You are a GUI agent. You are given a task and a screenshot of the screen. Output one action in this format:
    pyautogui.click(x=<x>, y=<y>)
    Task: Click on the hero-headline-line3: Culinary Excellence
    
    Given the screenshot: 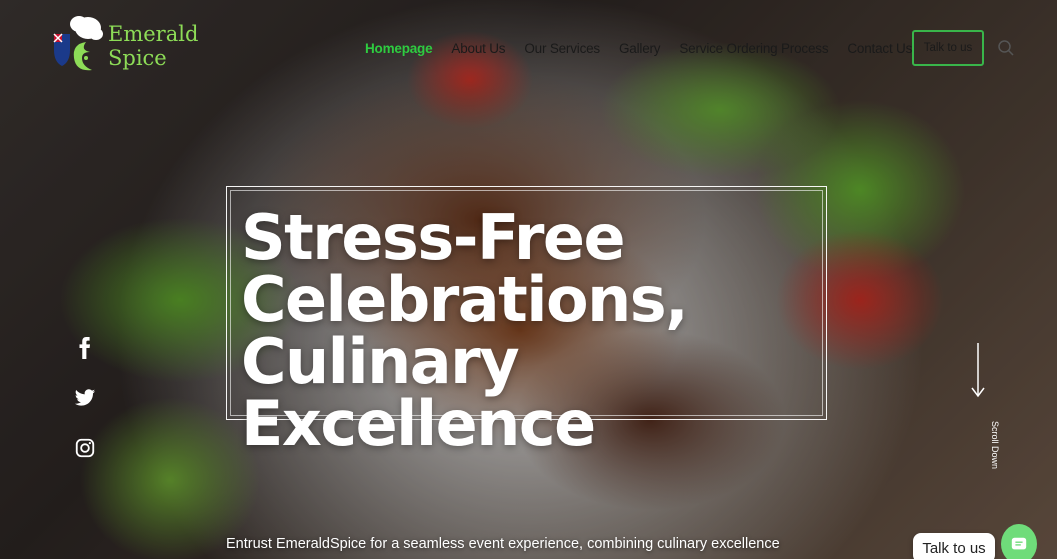 What is the action you would take?
    pyautogui.click(x=418, y=392)
    